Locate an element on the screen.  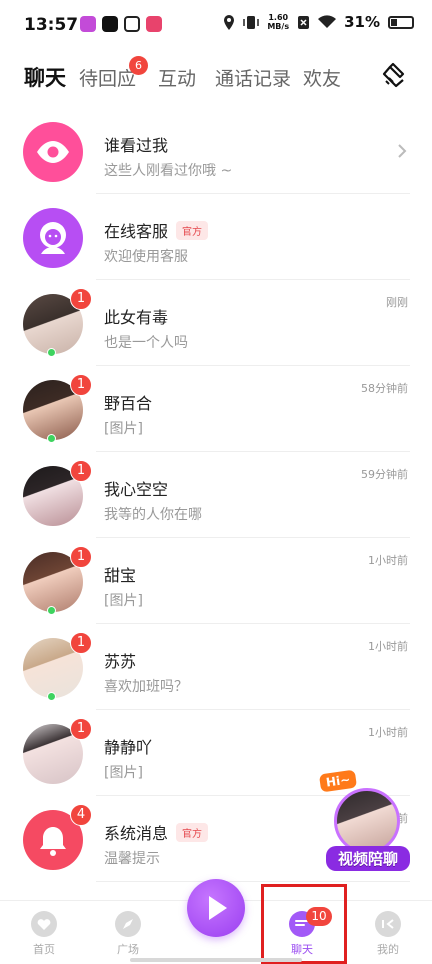
chat-tabs: 聊天 待回应 6 互动 通话记录 欢友 is located at coordinates (216, 77).